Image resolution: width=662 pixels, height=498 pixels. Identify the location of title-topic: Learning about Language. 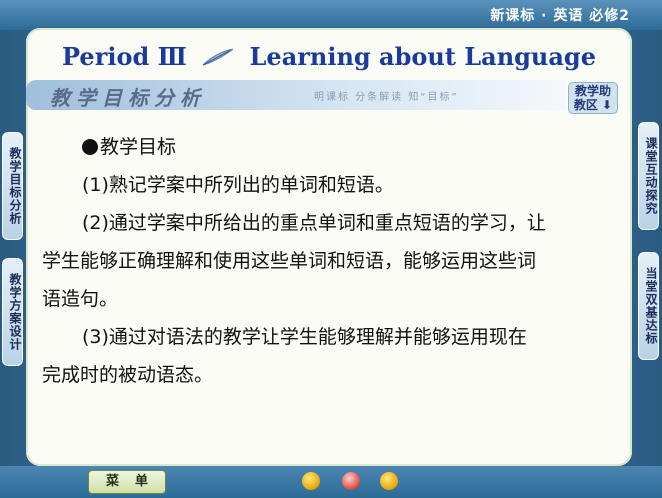
(422, 56).